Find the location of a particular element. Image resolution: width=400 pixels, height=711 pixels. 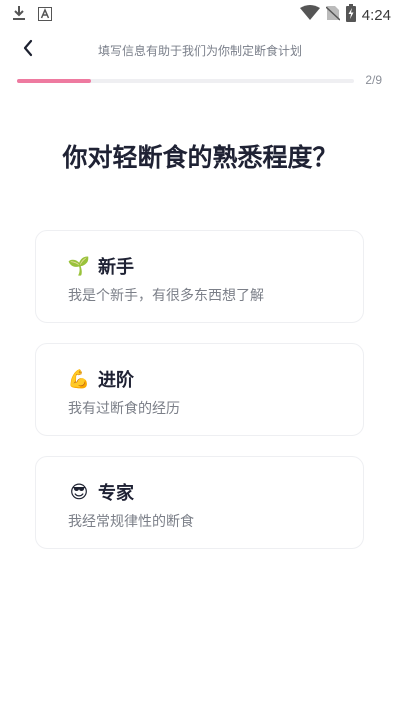

option-desc: 我经常规律性的断食 is located at coordinates (131, 522).